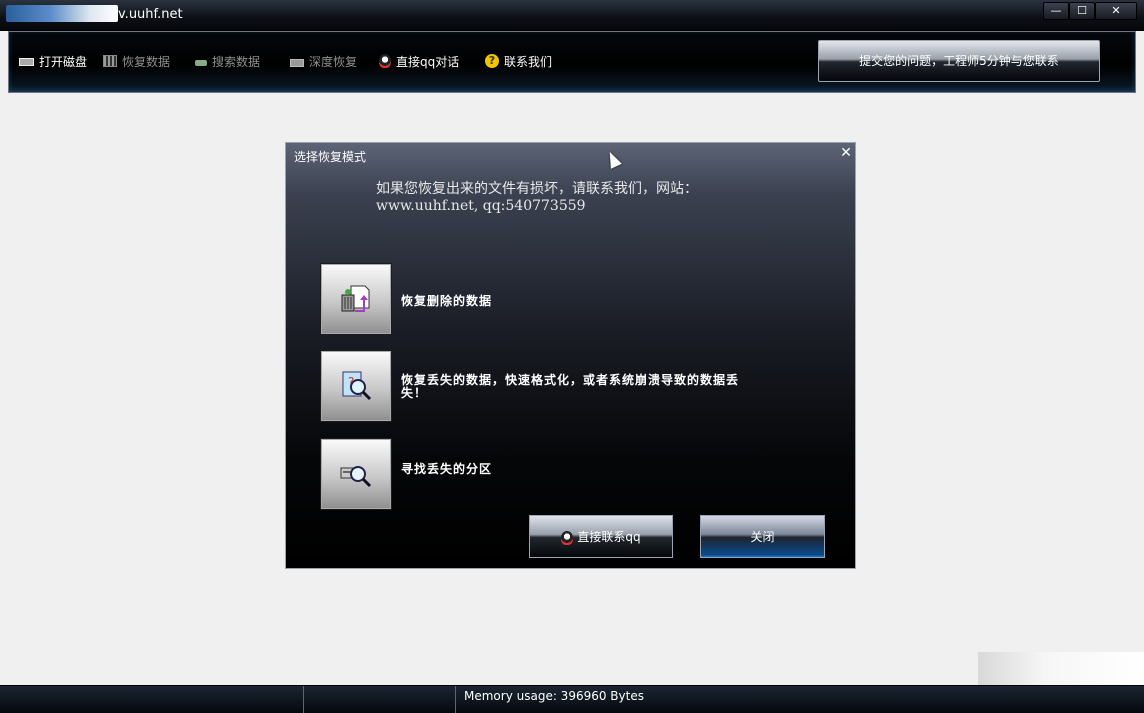  What do you see at coordinates (330, 157) in the screenshot?
I see `dialog-title: 选择恢复模式` at bounding box center [330, 157].